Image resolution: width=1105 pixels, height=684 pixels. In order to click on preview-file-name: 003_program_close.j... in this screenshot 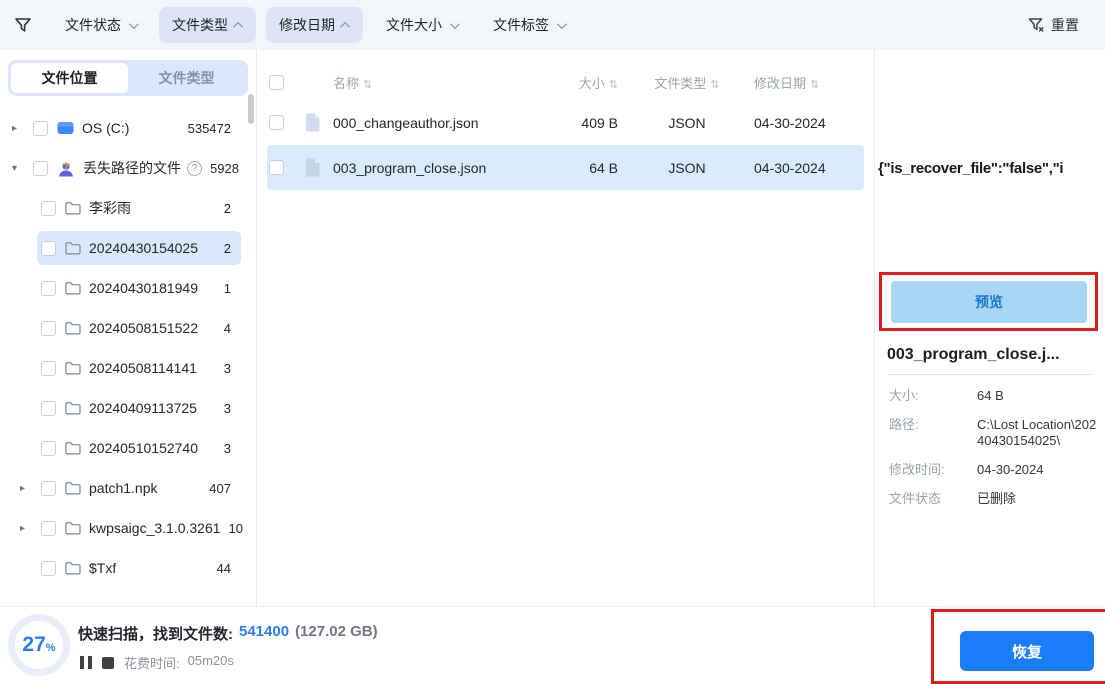, I will do `click(973, 354)`.